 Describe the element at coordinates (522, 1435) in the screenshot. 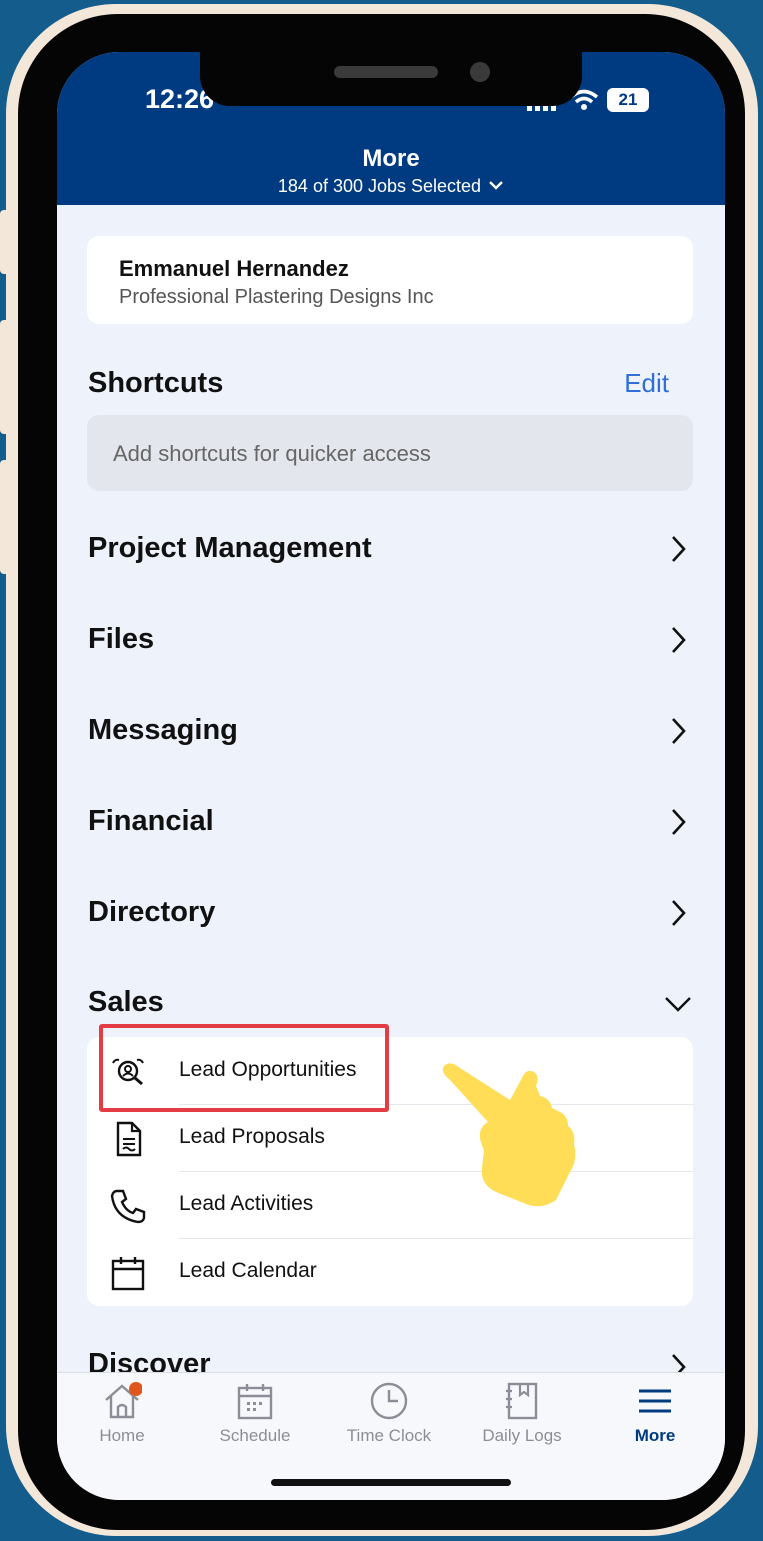

I see `tab-label: Daily Logs` at that location.